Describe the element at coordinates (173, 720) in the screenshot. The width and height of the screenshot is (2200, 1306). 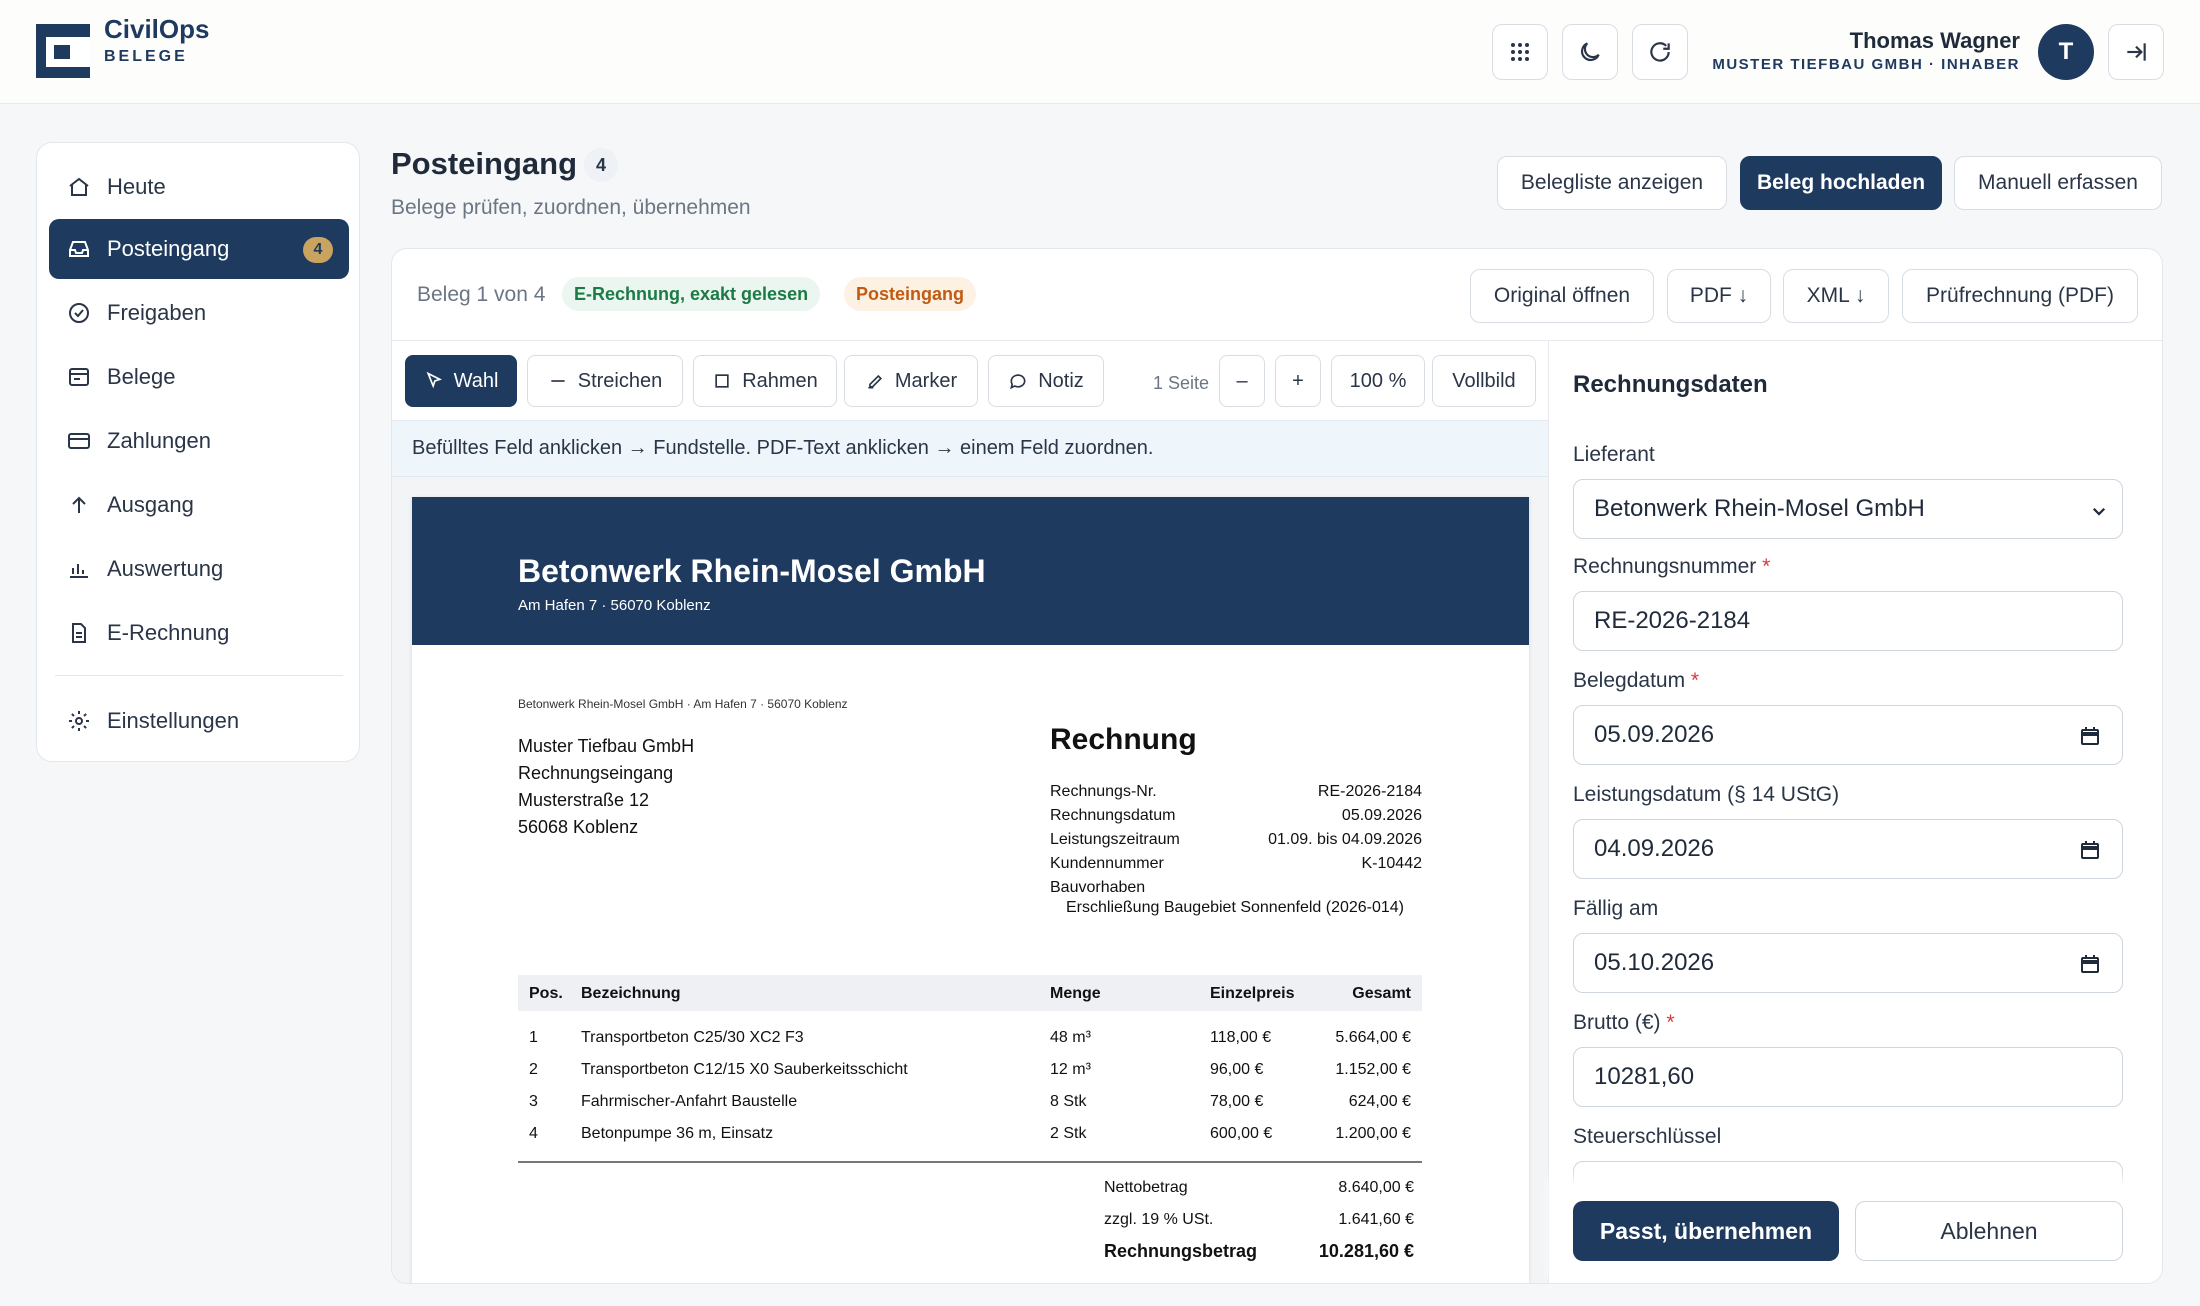
I see `sidebar-item-label: Einstellungen` at that location.